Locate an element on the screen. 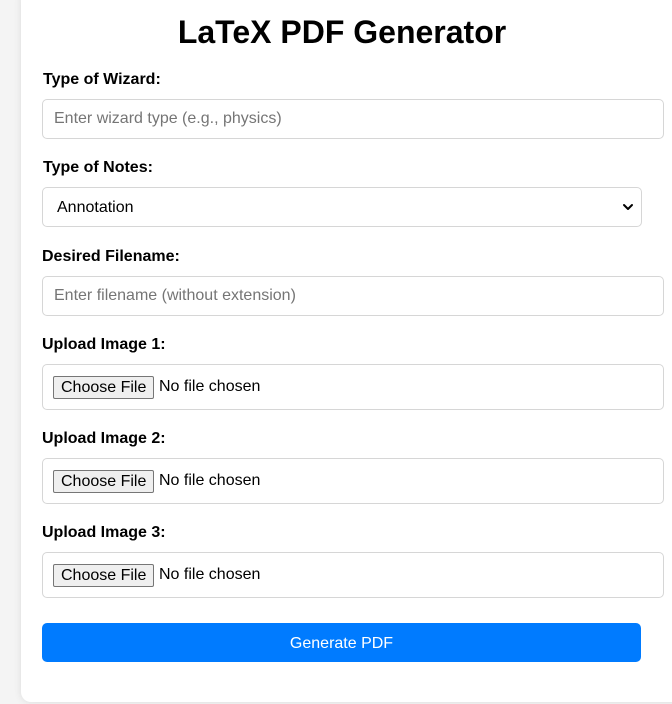 The width and height of the screenshot is (672, 704). upload-image-3-status: No file chosen is located at coordinates (210, 574).